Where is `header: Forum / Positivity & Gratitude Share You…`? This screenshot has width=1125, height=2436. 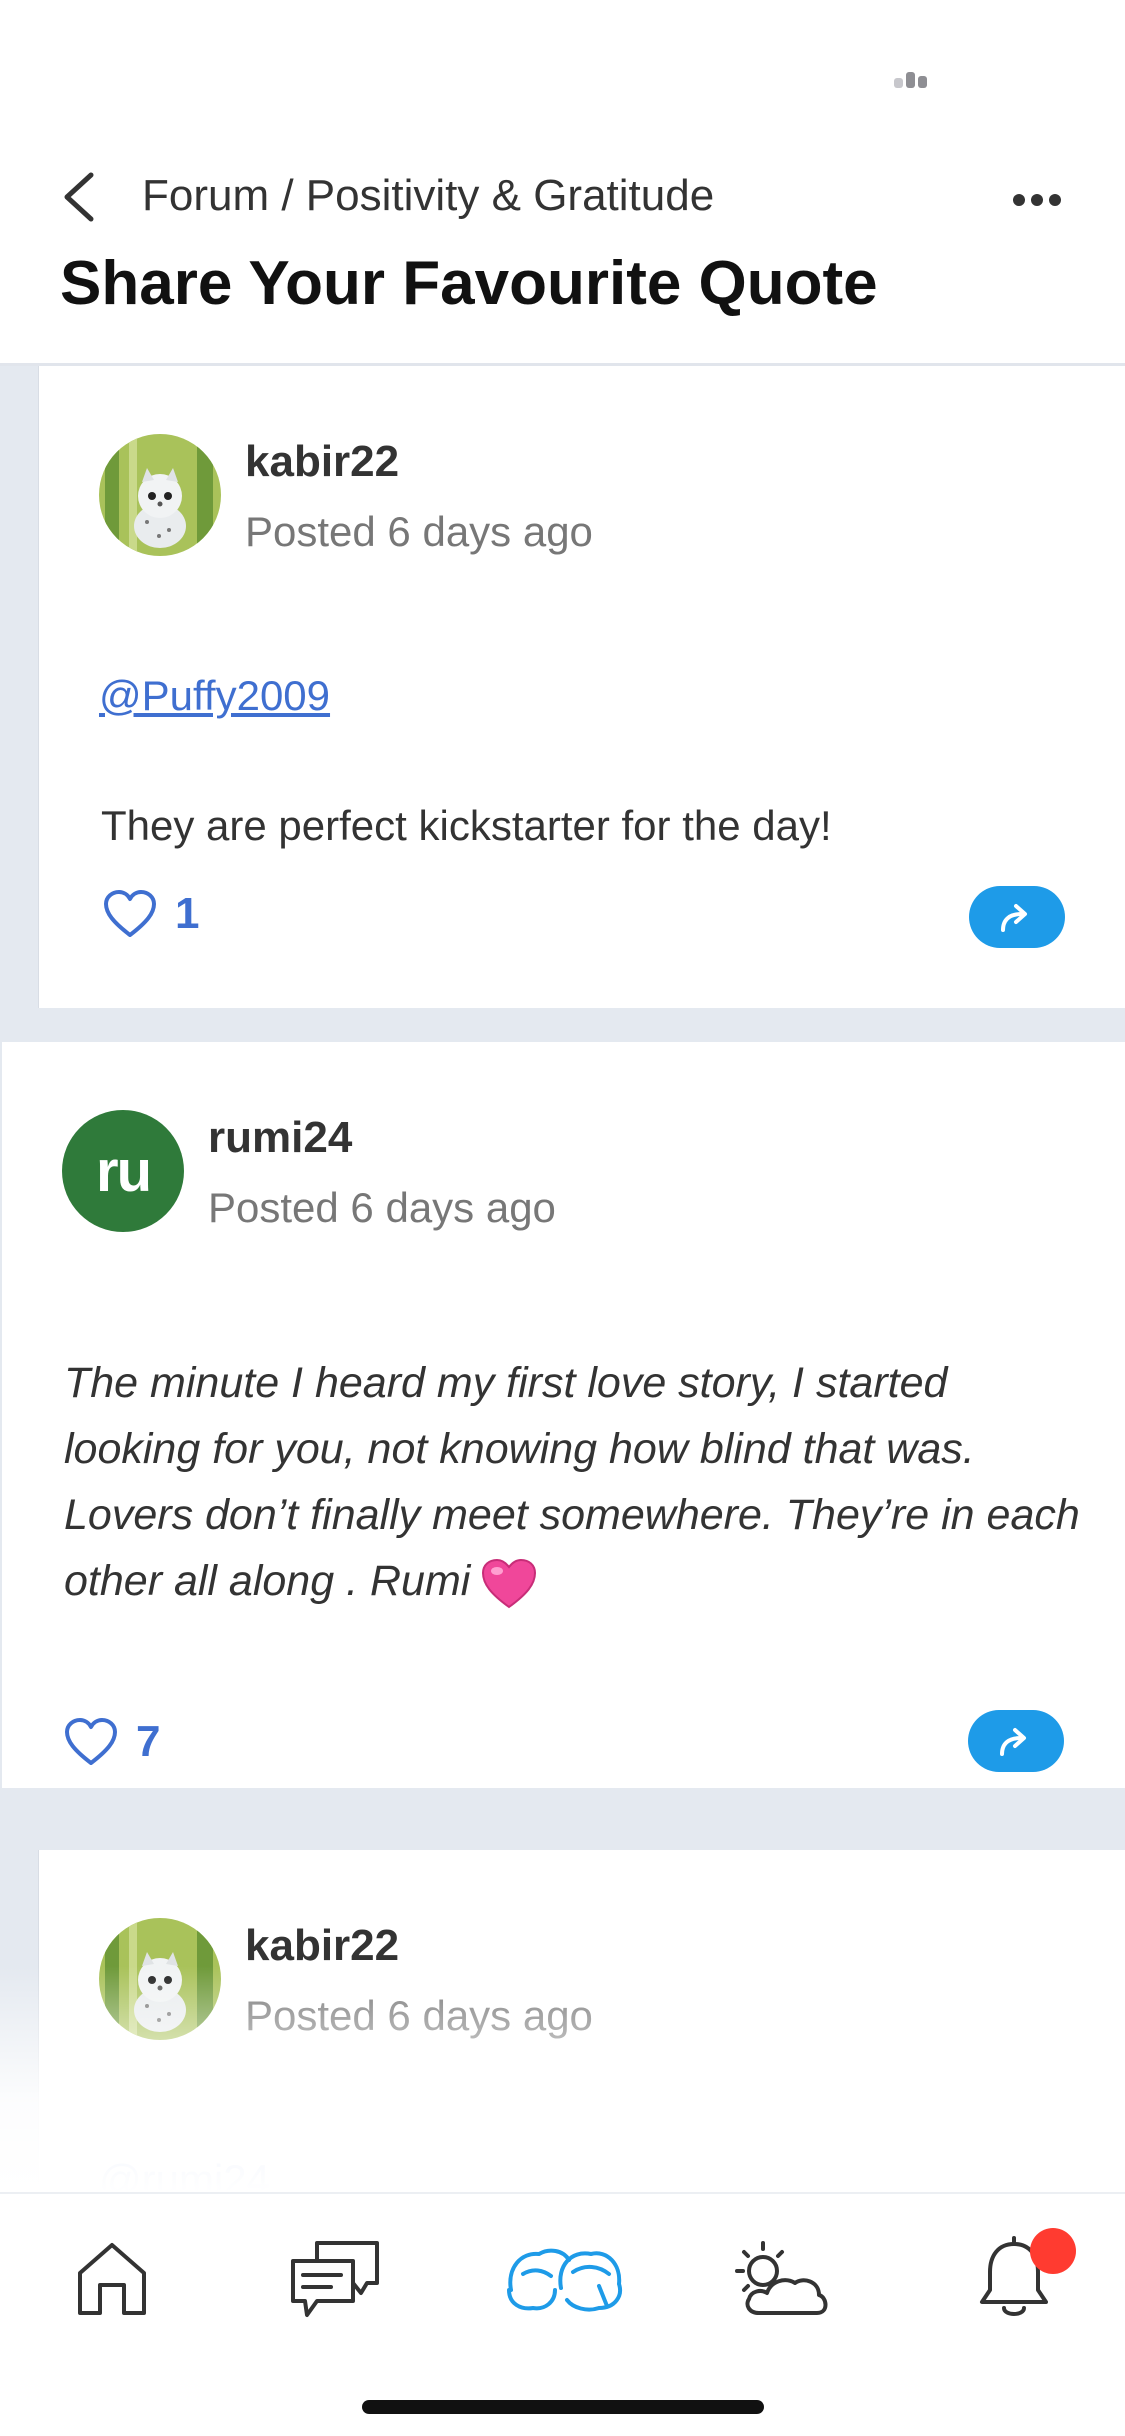 header: Forum / Positivity & Gratitude Share You… is located at coordinates (562, 253).